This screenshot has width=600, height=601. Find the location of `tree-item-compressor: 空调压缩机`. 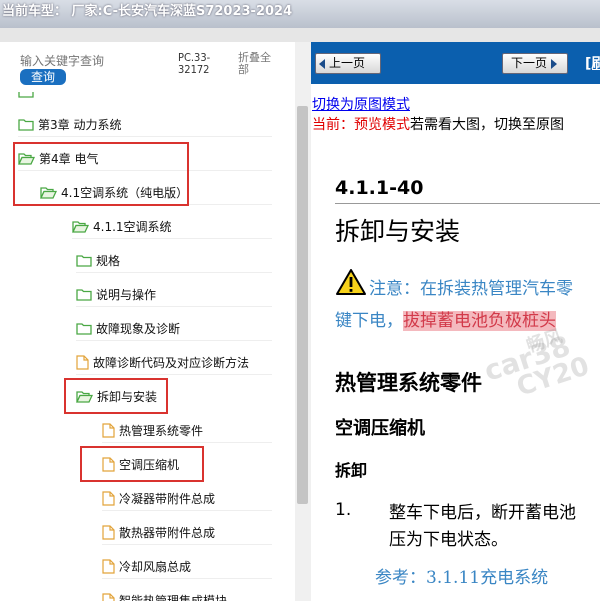

tree-item-compressor: 空调压缩机 is located at coordinates (140, 464).